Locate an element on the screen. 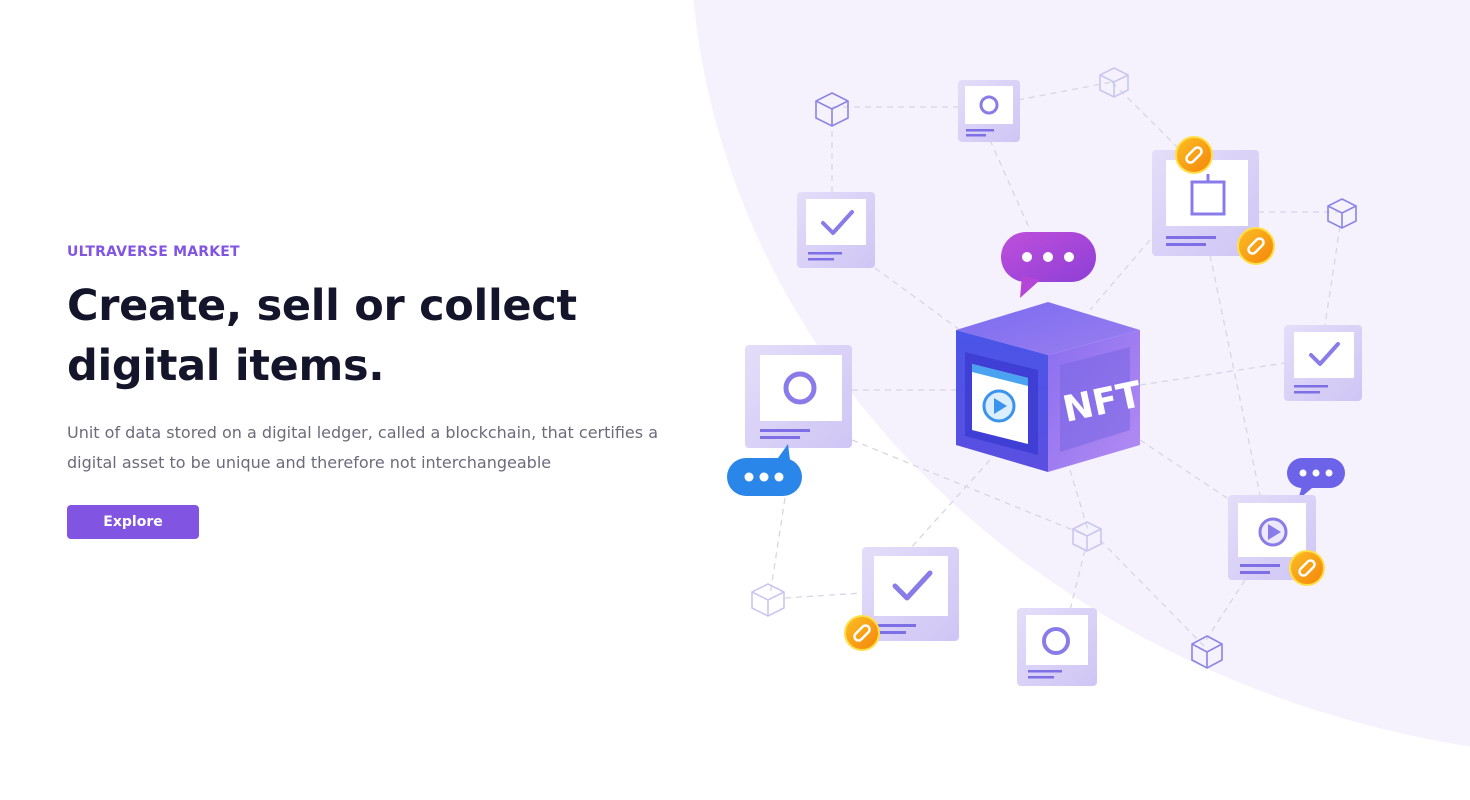  headline-line-2: digital items. is located at coordinates (226, 366).